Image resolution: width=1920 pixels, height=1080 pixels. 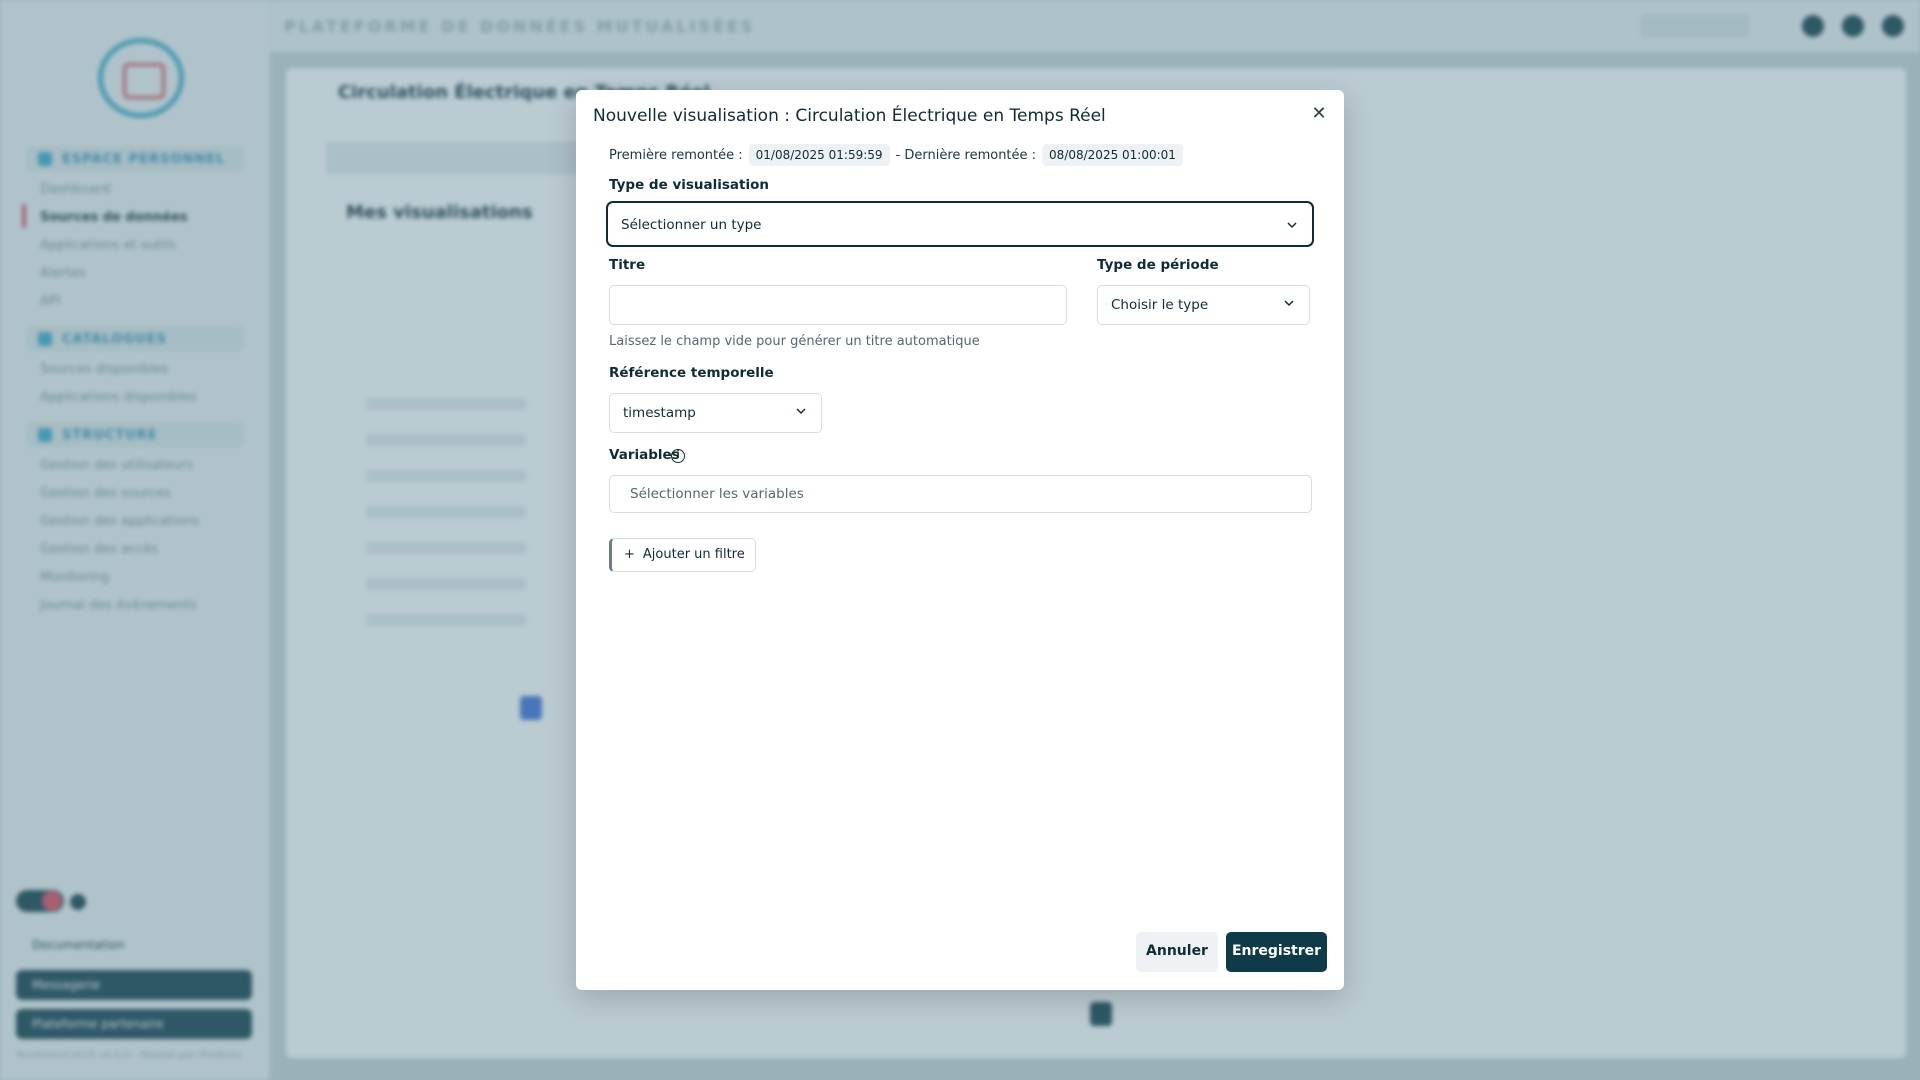 What do you see at coordinates (693, 554) in the screenshot?
I see `add-filter-label: Ajouter un filtre` at bounding box center [693, 554].